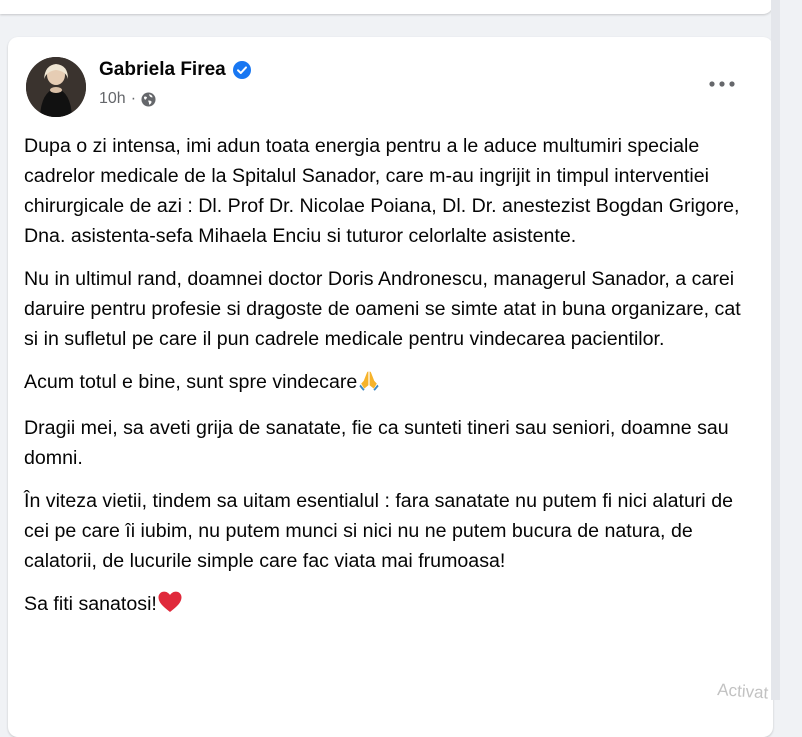 Image resolution: width=802 pixels, height=737 pixels. What do you see at coordinates (386, 7) in the screenshot?
I see `previous-post-card` at bounding box center [386, 7].